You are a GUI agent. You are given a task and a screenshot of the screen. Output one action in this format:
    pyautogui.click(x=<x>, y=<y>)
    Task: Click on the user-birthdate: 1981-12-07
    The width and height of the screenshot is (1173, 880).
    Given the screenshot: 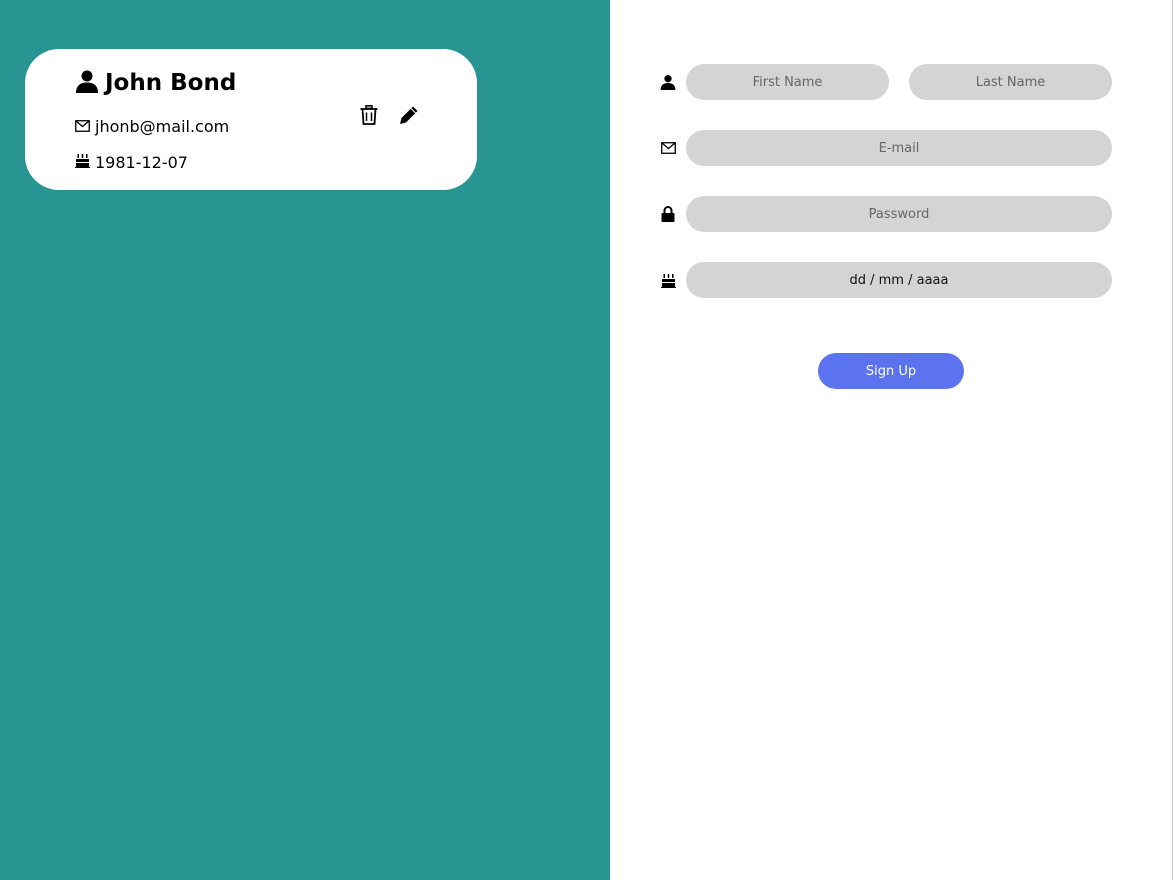 What is the action you would take?
    pyautogui.click(x=141, y=162)
    